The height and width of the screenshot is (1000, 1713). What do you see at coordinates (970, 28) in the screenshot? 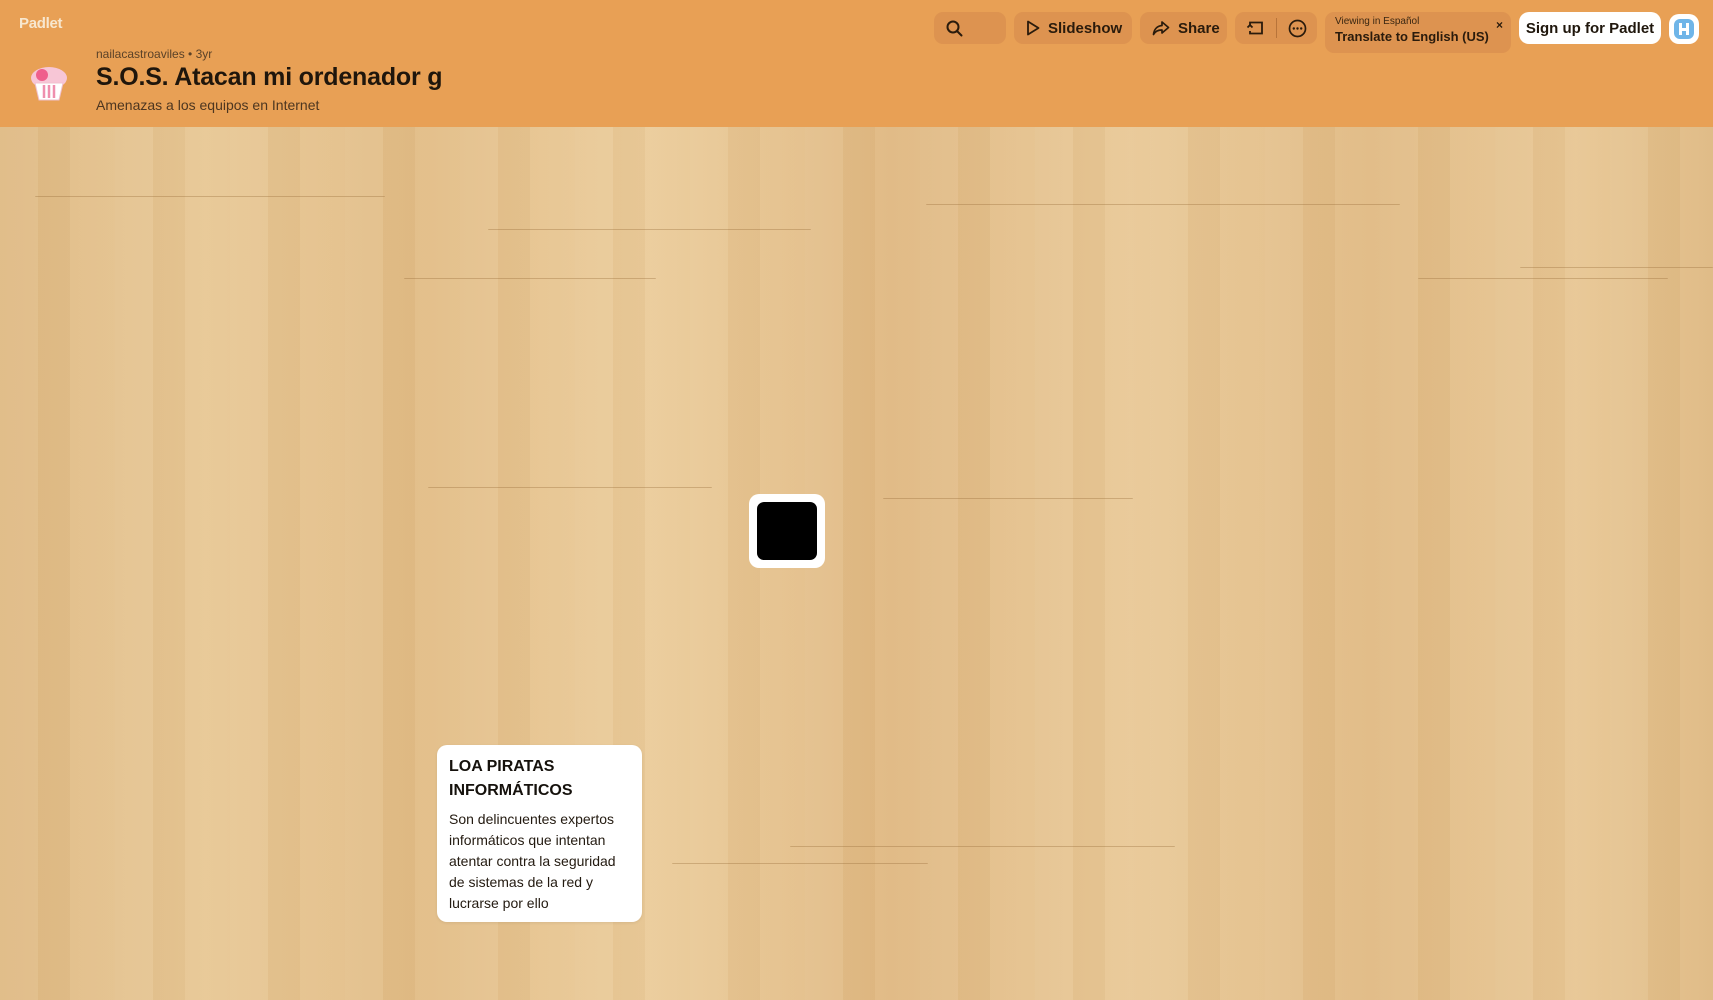
I see `search-button` at bounding box center [970, 28].